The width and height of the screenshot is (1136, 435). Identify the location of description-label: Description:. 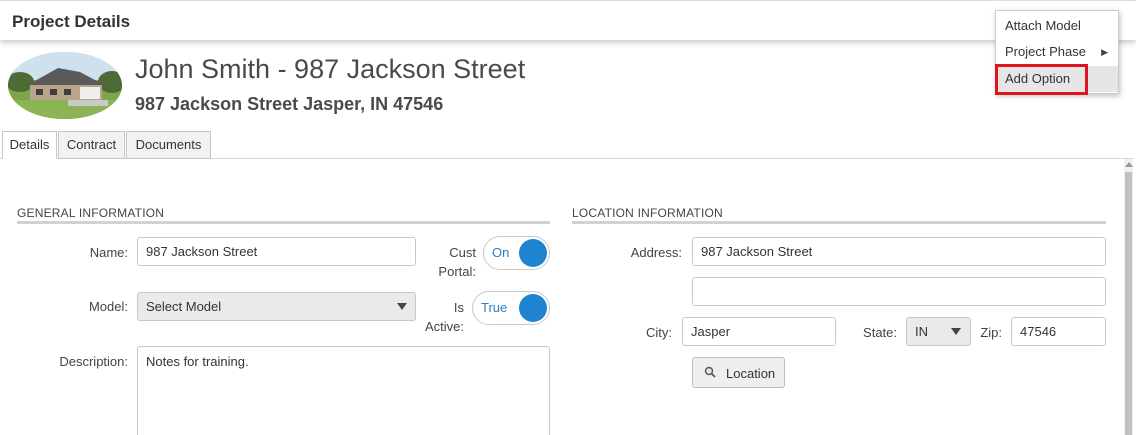
(93, 361).